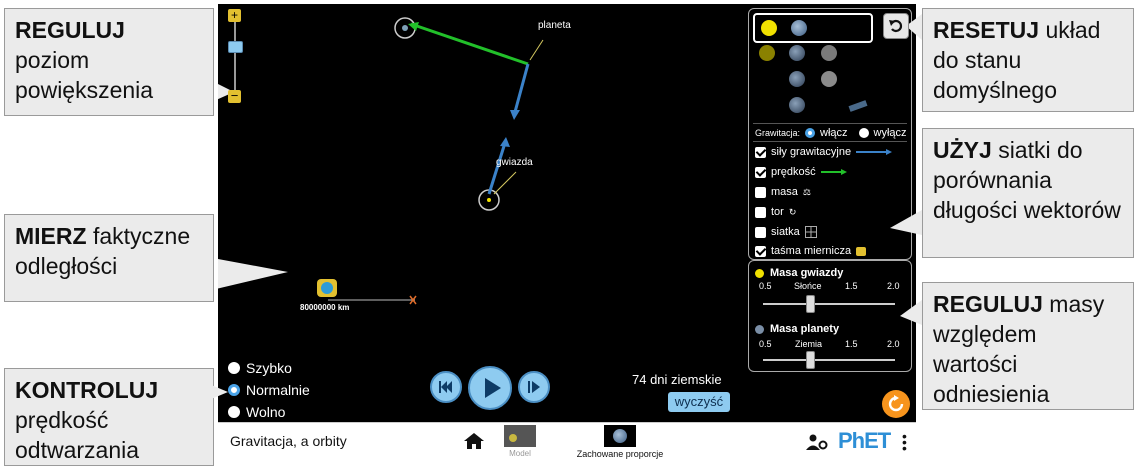  Describe the element at coordinates (109, 258) in the screenshot. I see `callout-measure: MIERZ faktyczne odległości` at that location.